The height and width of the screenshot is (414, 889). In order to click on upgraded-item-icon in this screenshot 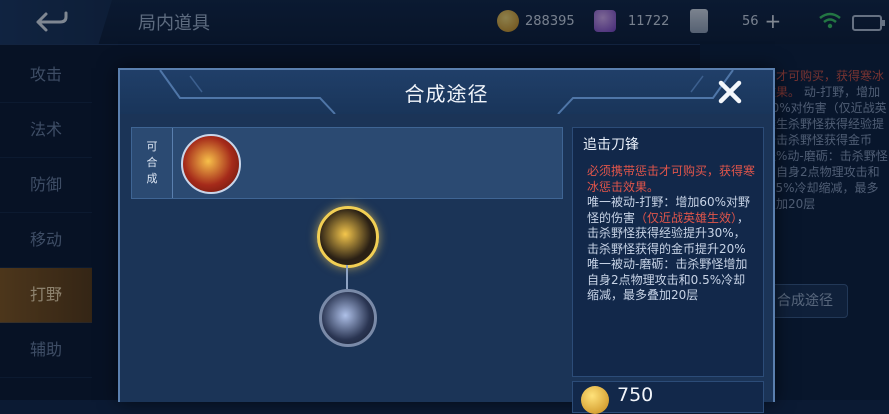, I will do `click(211, 164)`.